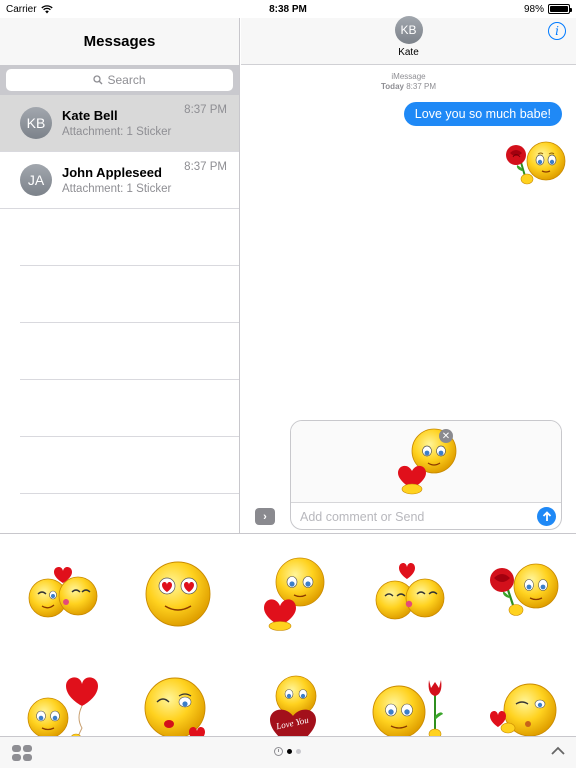 The height and width of the screenshot is (768, 576). Describe the element at coordinates (426, 516) in the screenshot. I see `comment-input: Add comment or Send` at that location.